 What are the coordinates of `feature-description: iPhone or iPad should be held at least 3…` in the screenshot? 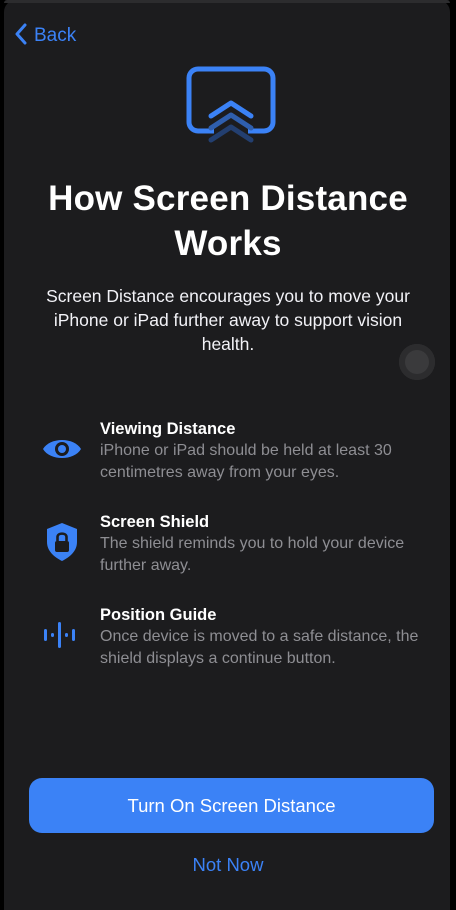 It's located at (246, 461).